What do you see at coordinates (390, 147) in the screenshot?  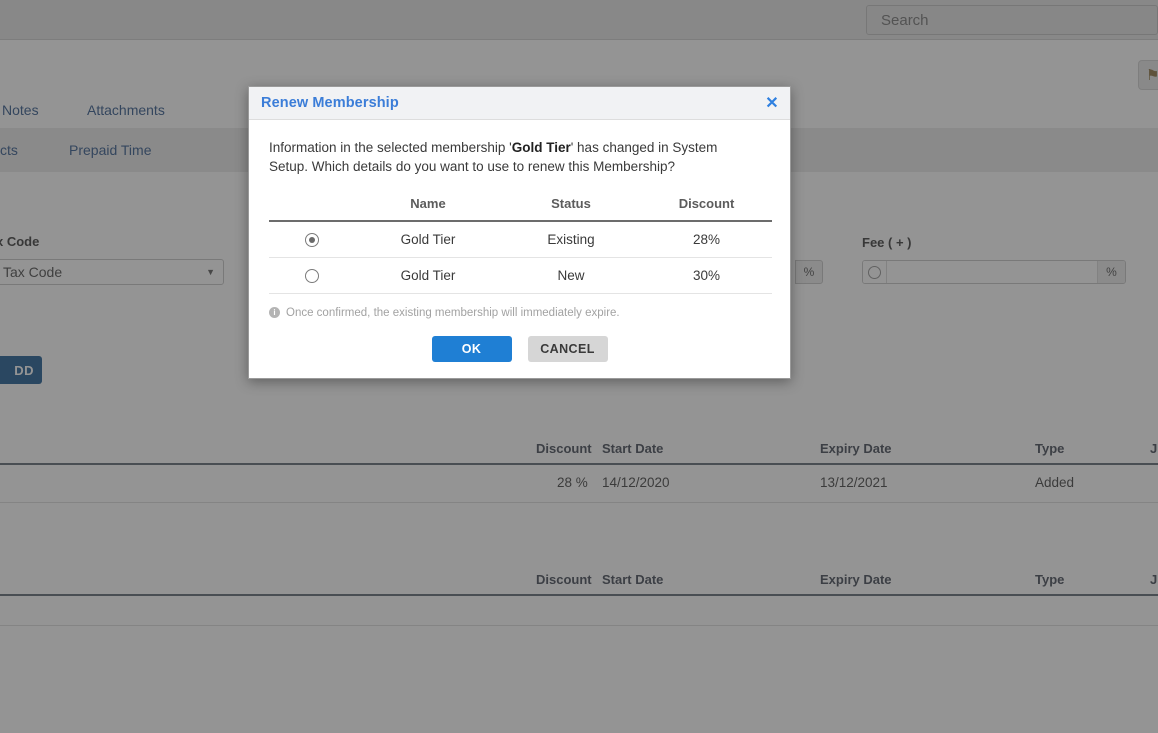 I see `message-part-1: Information in the selected membership '` at bounding box center [390, 147].